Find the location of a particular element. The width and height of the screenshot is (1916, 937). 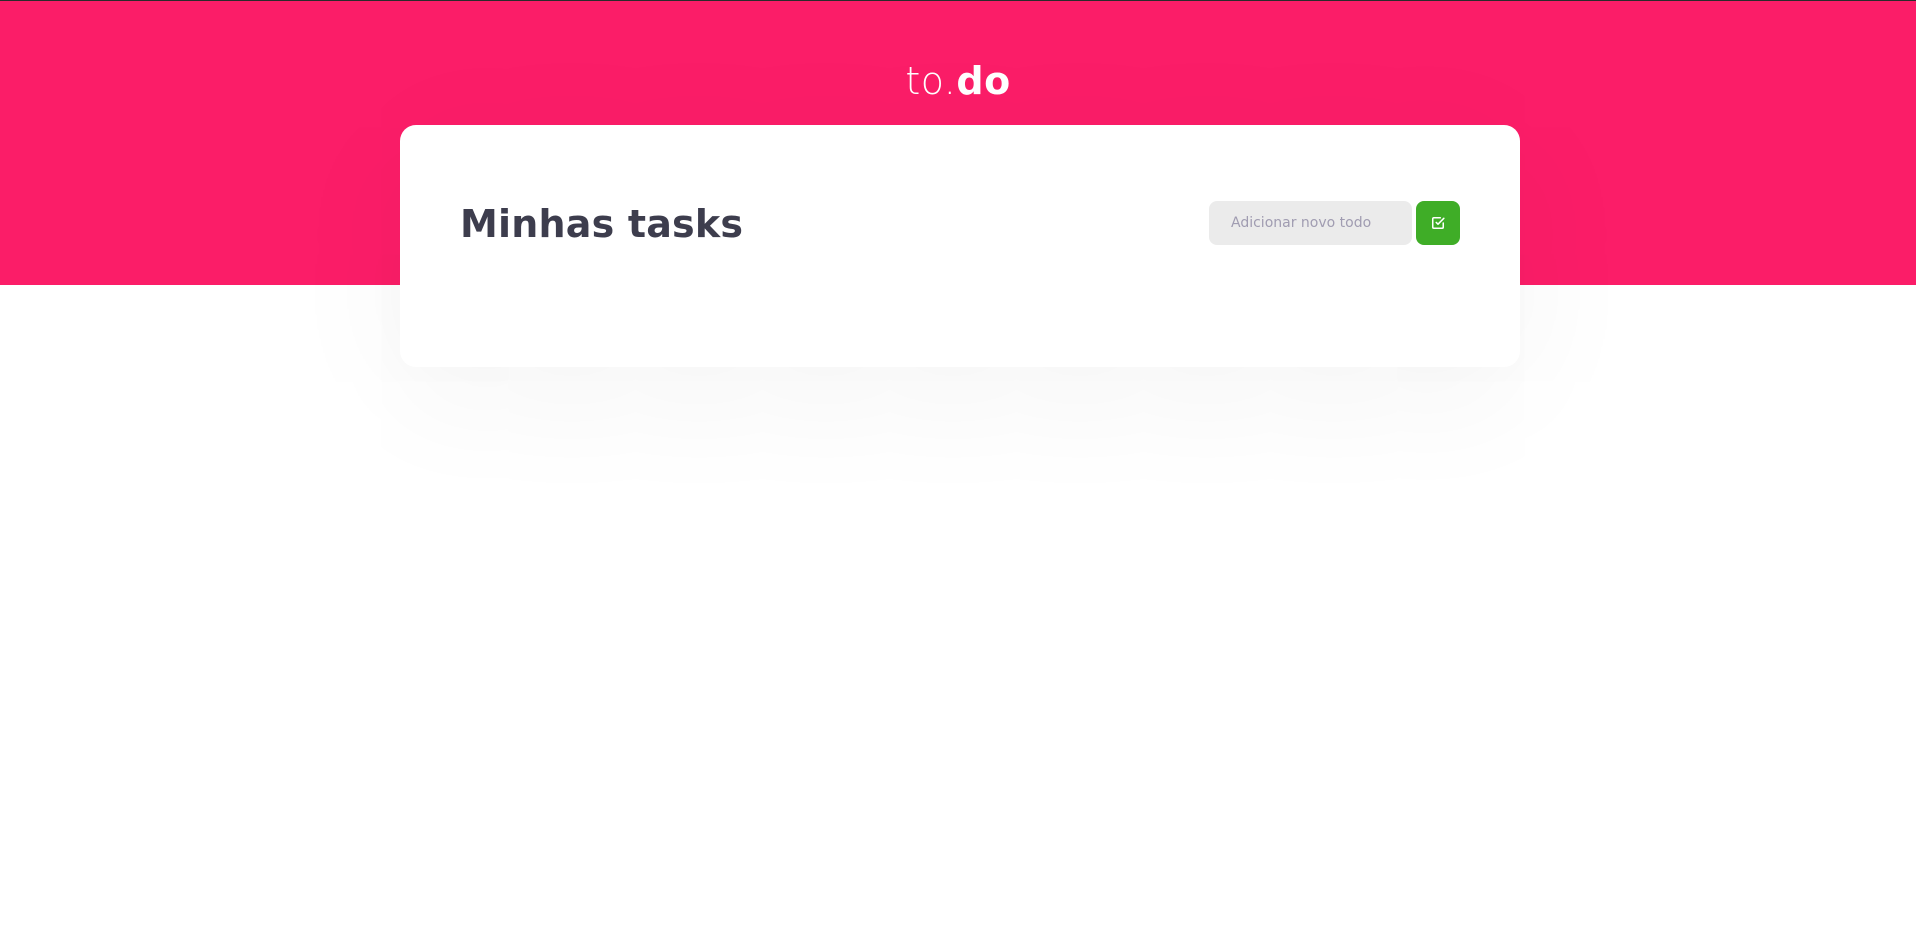

logo: to.do is located at coordinates (958, 81).